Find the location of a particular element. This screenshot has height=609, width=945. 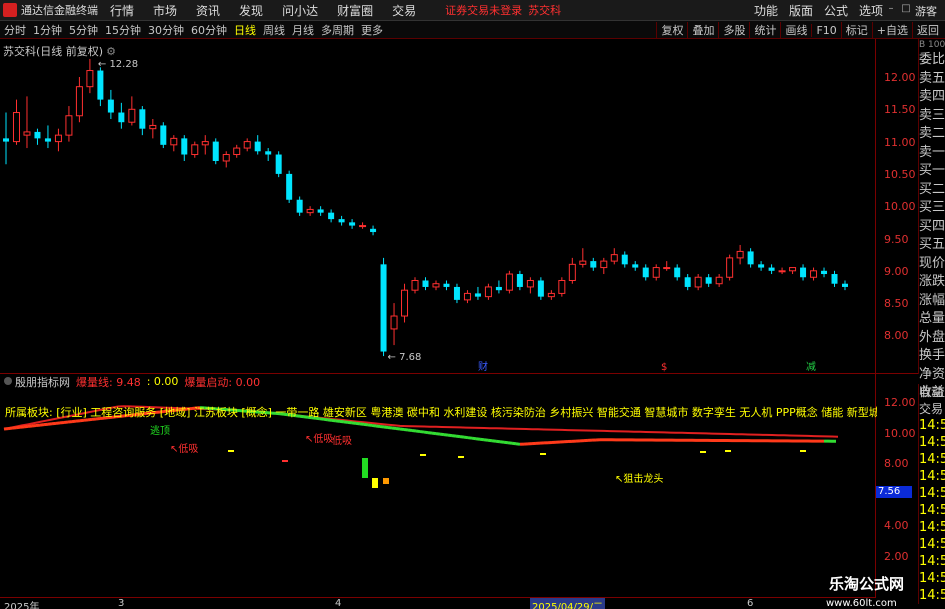

settings-gear-icon: ⚙ is located at coordinates (111, 51).